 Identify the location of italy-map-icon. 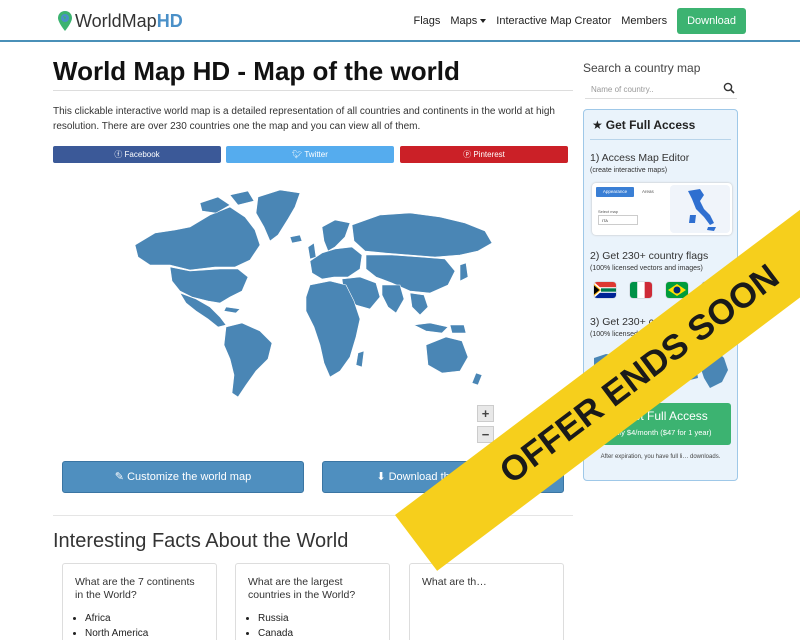
(702, 210).